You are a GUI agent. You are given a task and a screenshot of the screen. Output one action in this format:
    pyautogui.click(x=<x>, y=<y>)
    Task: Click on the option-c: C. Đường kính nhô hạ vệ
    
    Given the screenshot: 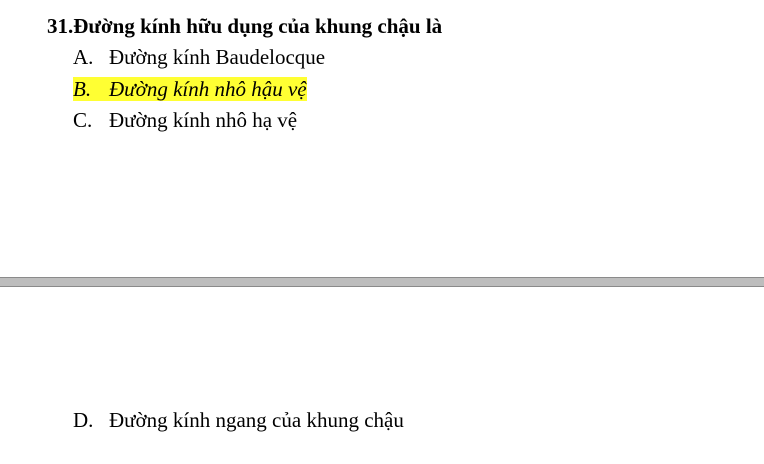 What is the action you would take?
    pyautogui.click(x=185, y=120)
    